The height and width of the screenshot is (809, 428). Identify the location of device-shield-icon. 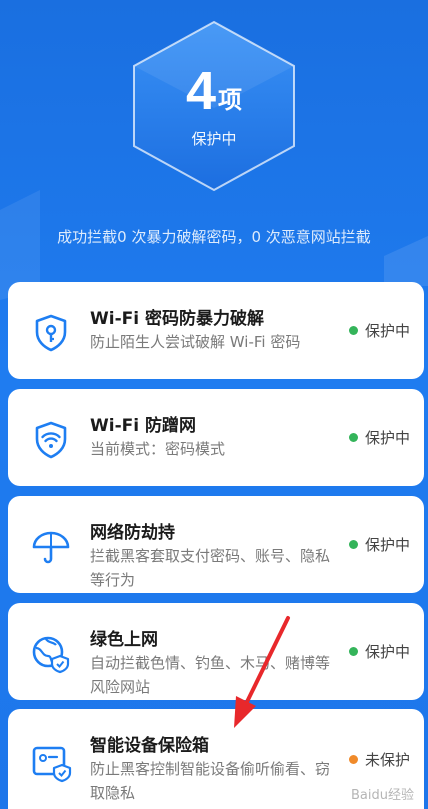
(52, 764).